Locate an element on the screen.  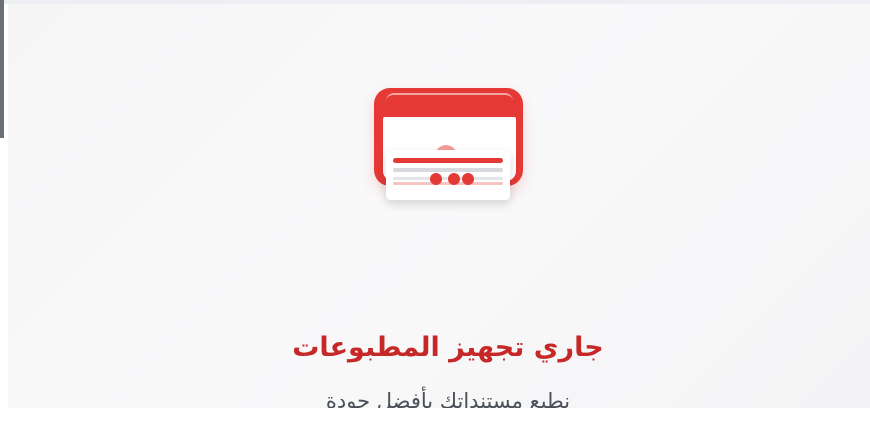
printer-icon is located at coordinates (450, 146).